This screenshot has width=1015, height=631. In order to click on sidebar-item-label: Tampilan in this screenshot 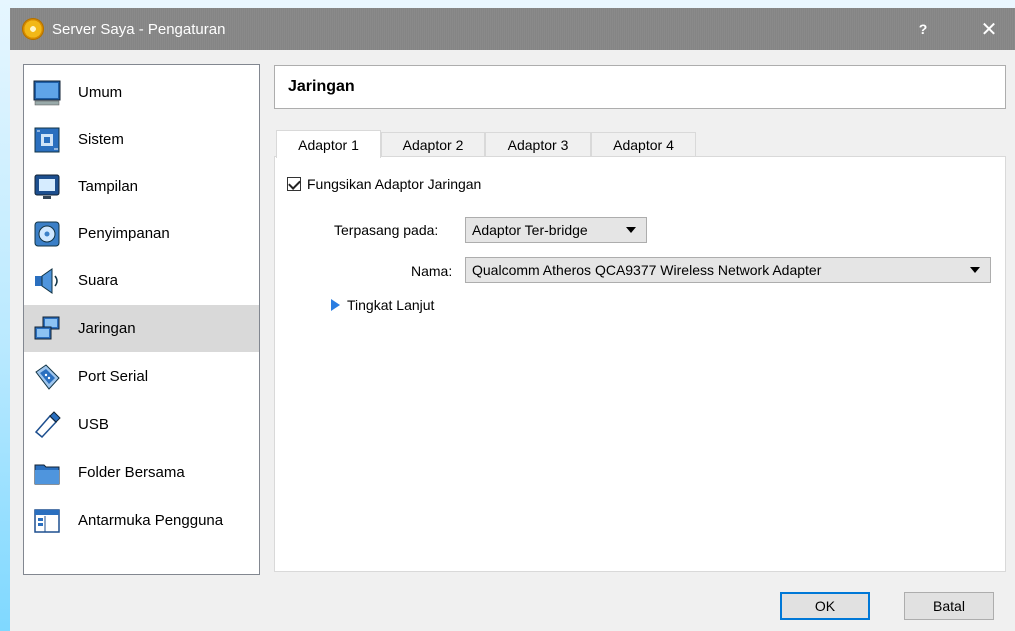, I will do `click(108, 186)`.